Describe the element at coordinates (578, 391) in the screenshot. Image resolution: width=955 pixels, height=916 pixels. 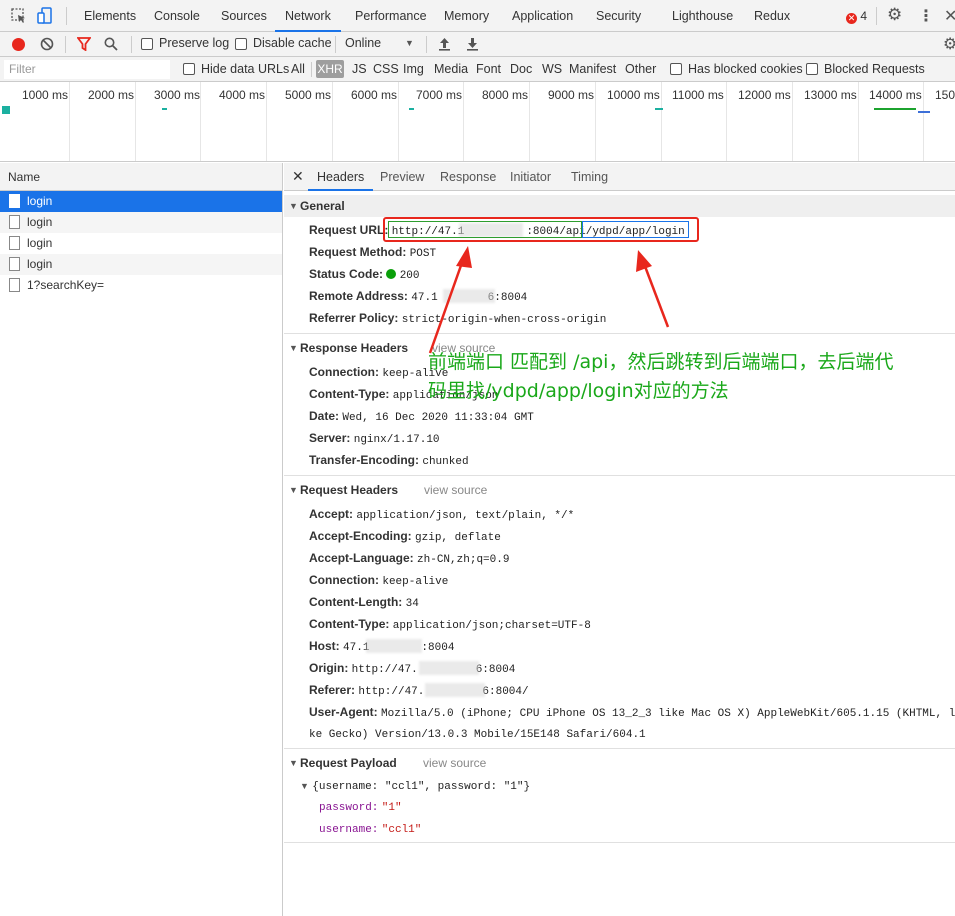
I see `annotation-note-line-2: 码里找/ydpd/app/login对应的方法` at that location.